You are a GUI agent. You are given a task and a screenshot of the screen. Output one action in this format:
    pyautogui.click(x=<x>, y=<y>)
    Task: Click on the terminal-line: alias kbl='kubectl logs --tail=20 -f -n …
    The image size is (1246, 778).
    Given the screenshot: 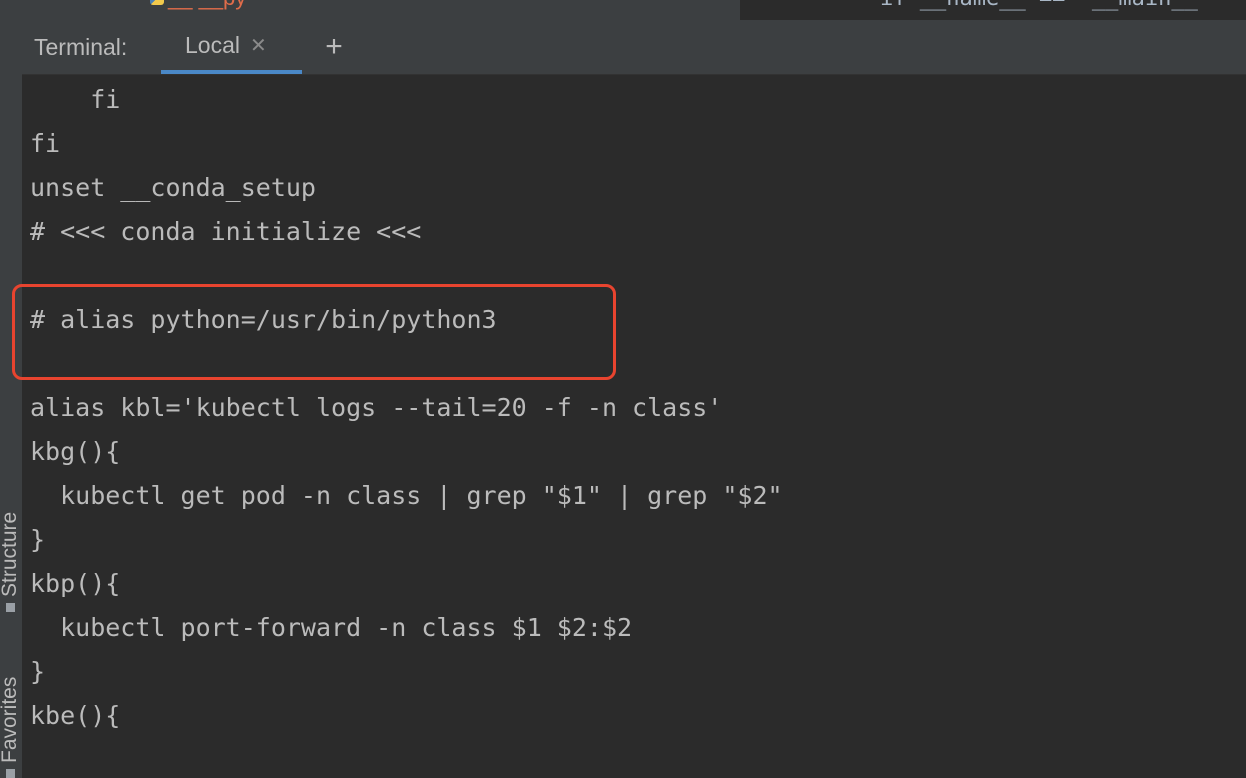 What is the action you would take?
    pyautogui.click(x=376, y=407)
    